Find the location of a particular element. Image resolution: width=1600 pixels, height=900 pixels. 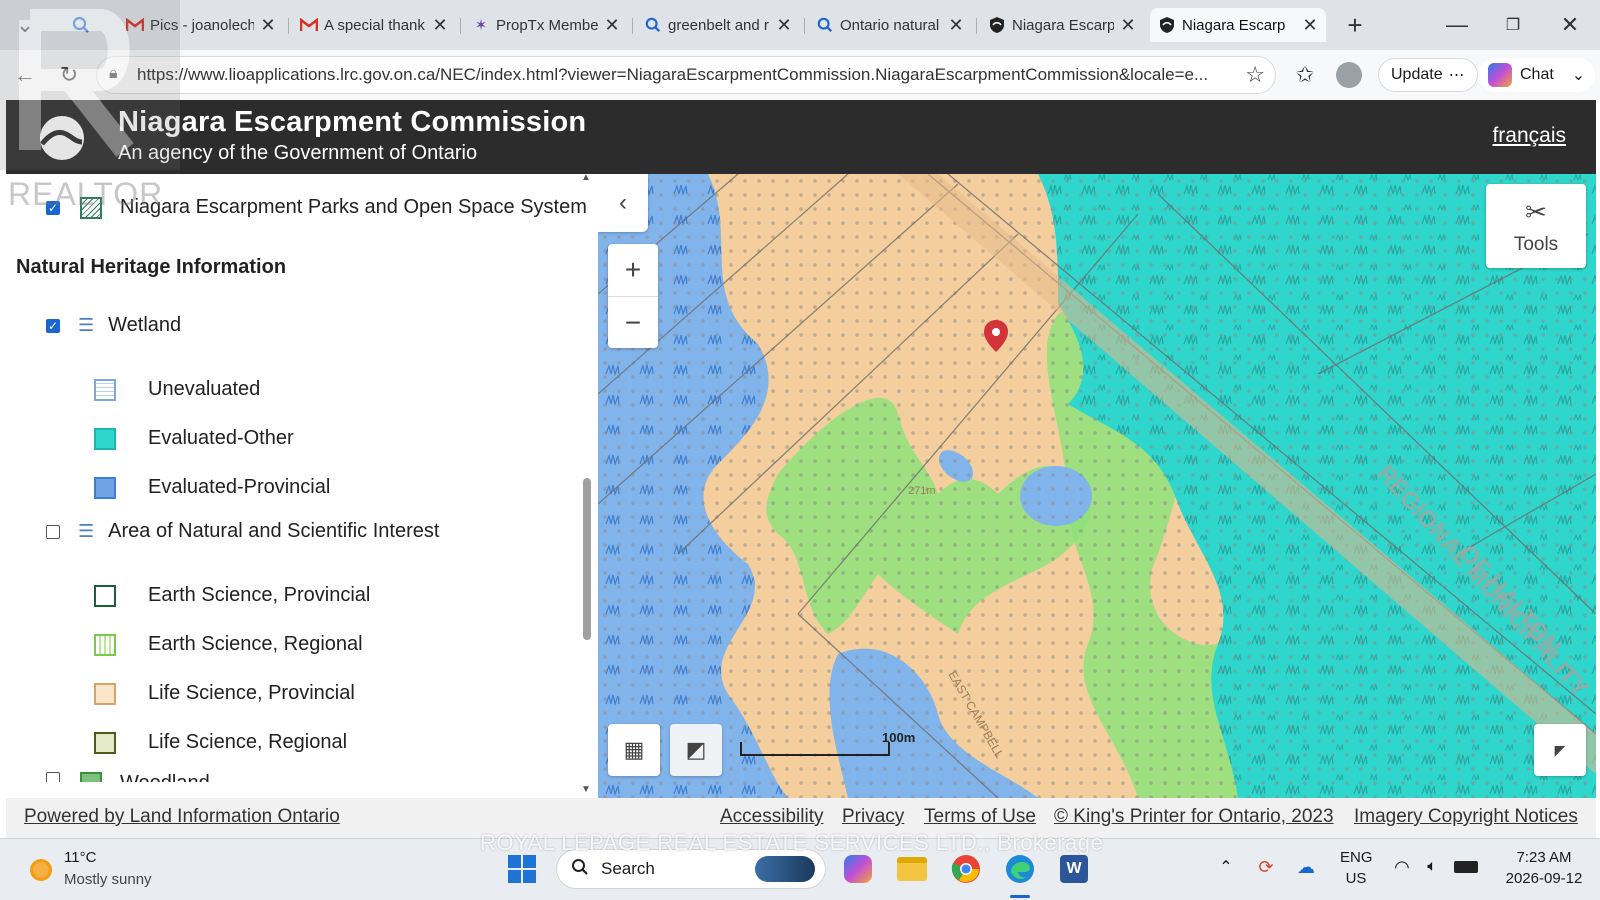

battery-icon is located at coordinates (1466, 867).